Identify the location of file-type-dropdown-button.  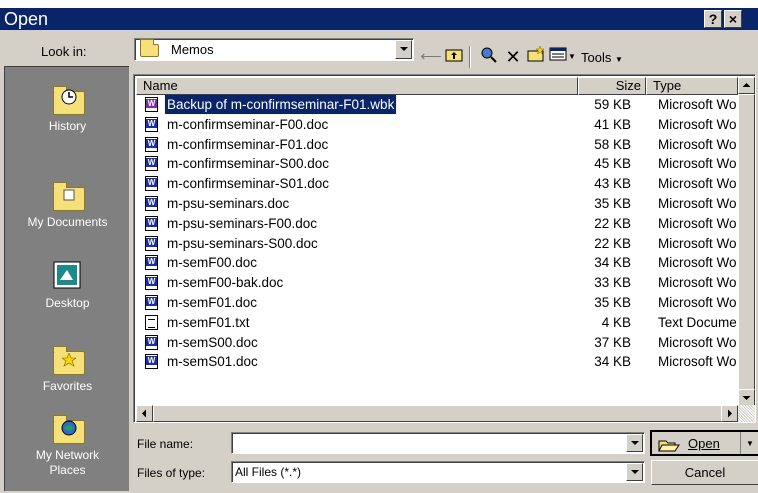
(634, 472).